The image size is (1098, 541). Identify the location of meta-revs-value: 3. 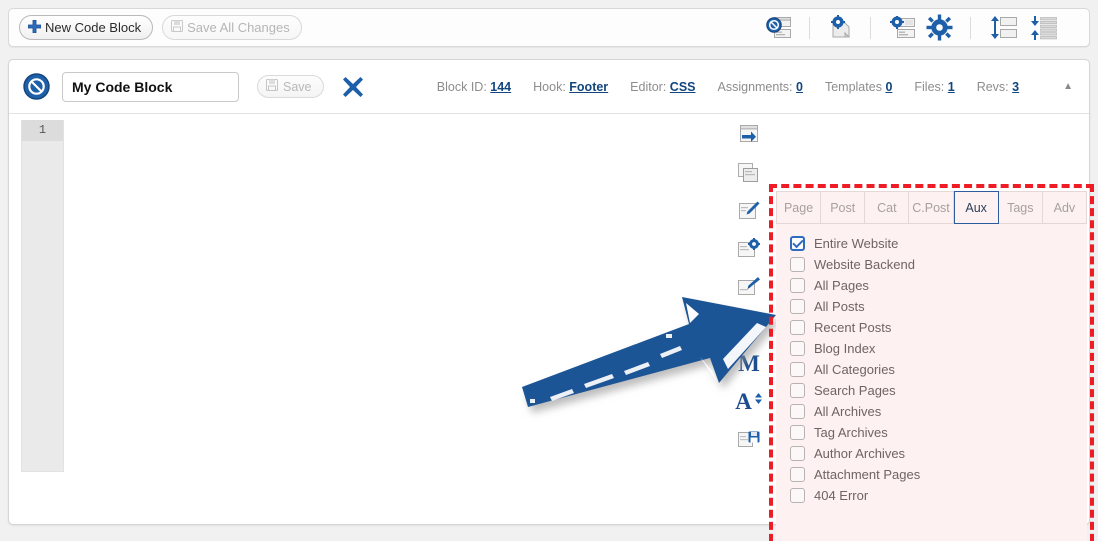
(1015, 87).